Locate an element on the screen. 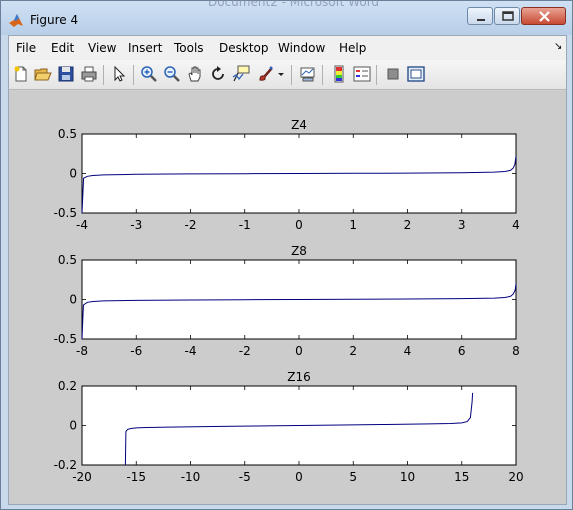  x-tick-label: -20 is located at coordinates (82, 477).